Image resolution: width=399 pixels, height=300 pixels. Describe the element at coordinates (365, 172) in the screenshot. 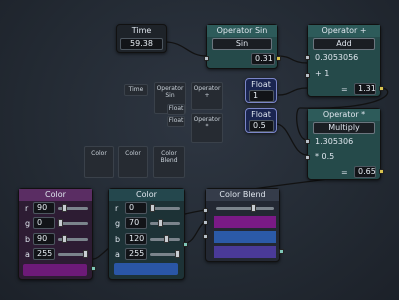

I see `multiply-result: 0.65` at that location.